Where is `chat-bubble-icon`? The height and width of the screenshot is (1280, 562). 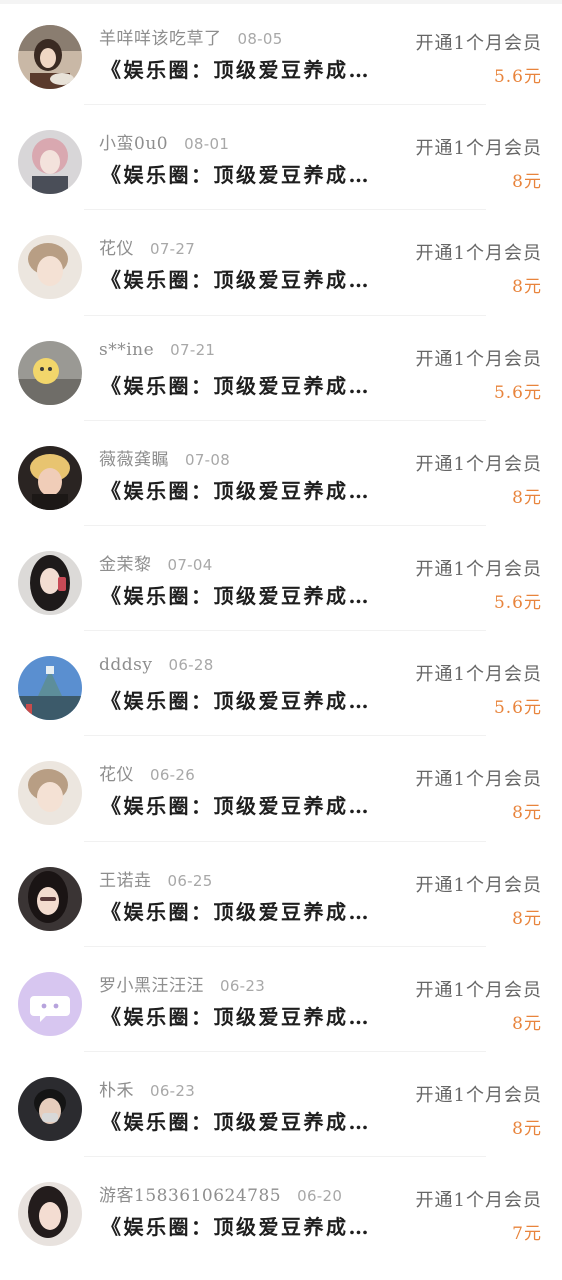 chat-bubble-icon is located at coordinates (50, 1003).